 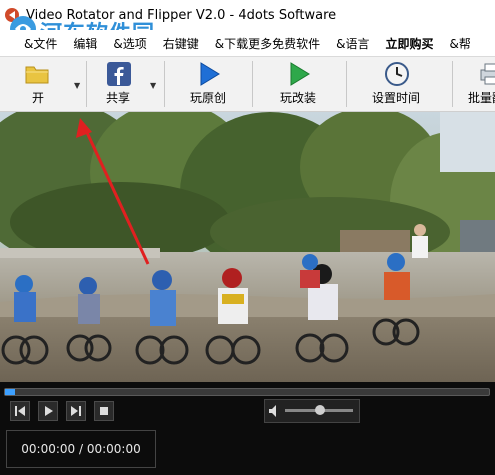 I want to click on share-button: 共享 ▼, so click(x=125, y=84).